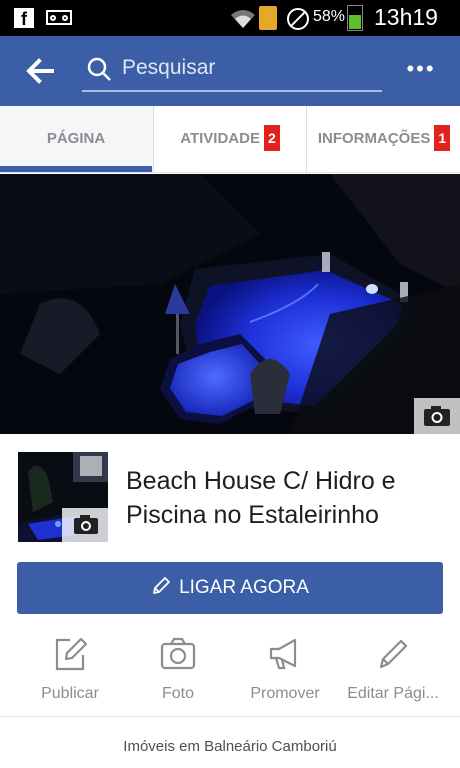  Describe the element at coordinates (298, 19) in the screenshot. I see `no-interruption-icon` at that location.